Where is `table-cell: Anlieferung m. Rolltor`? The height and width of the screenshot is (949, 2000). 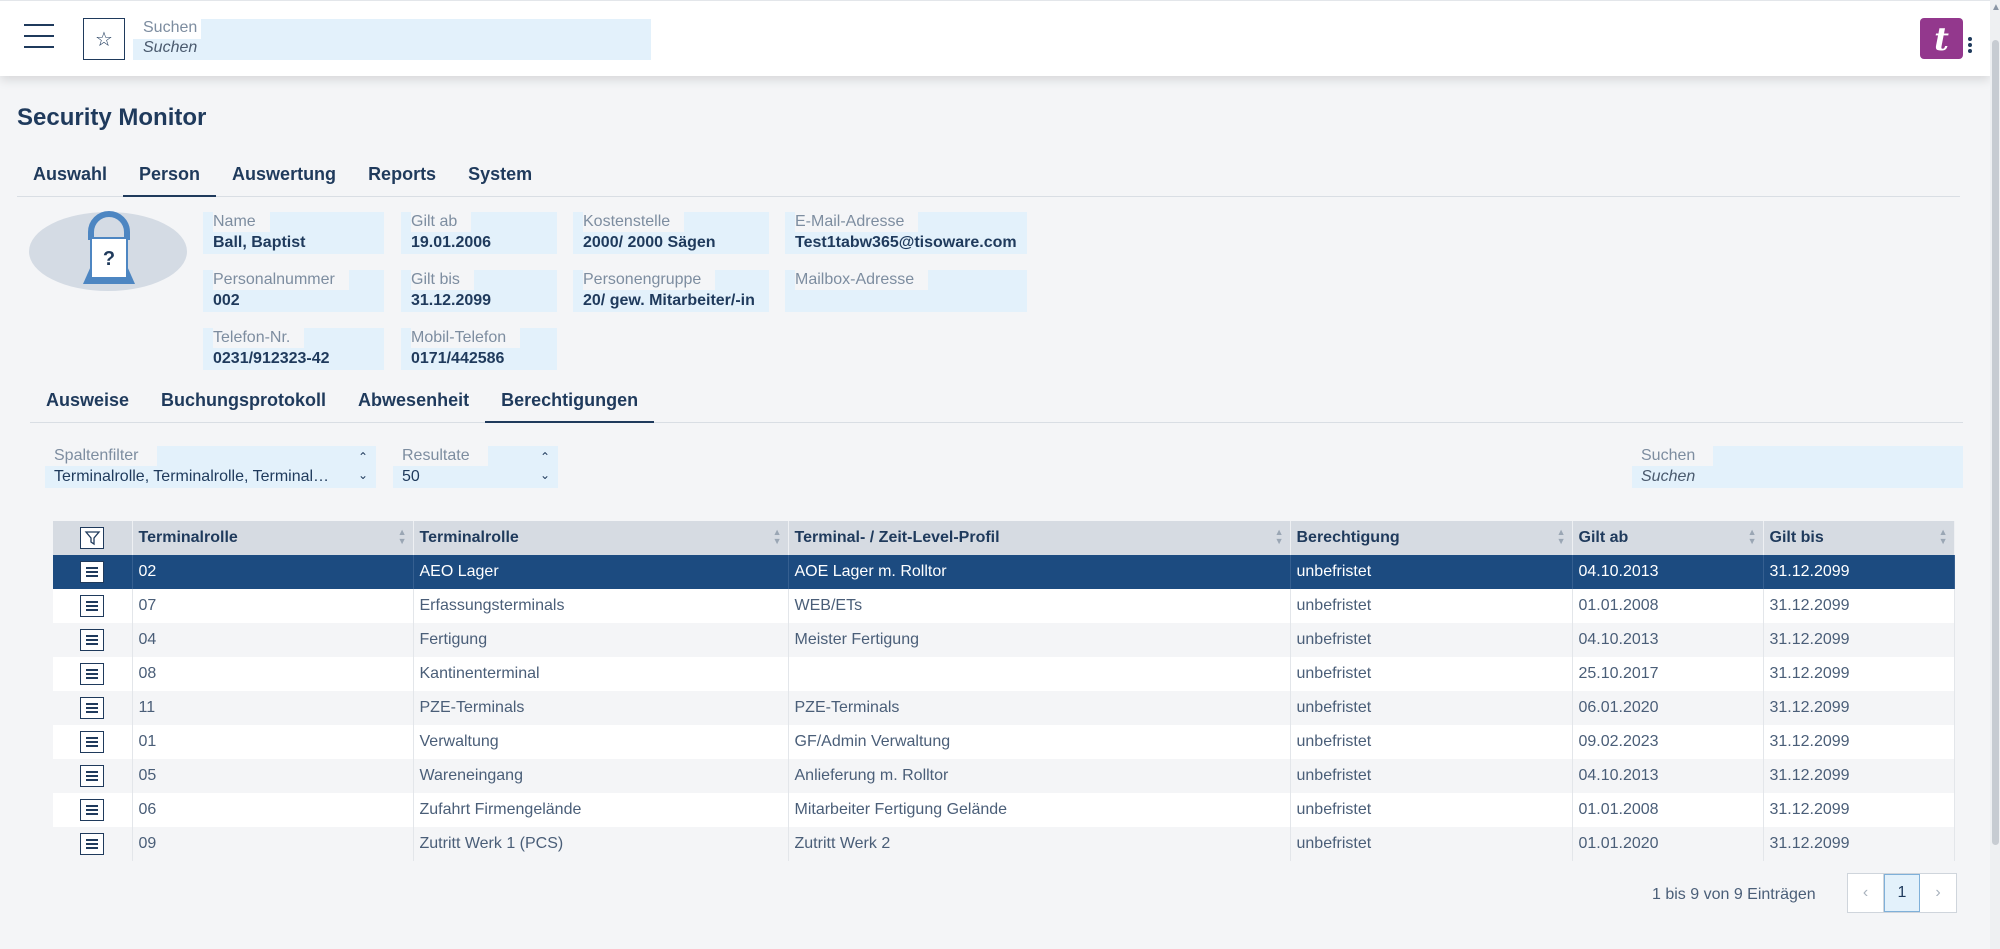
table-cell: Anlieferung m. Rolltor is located at coordinates (1039, 776).